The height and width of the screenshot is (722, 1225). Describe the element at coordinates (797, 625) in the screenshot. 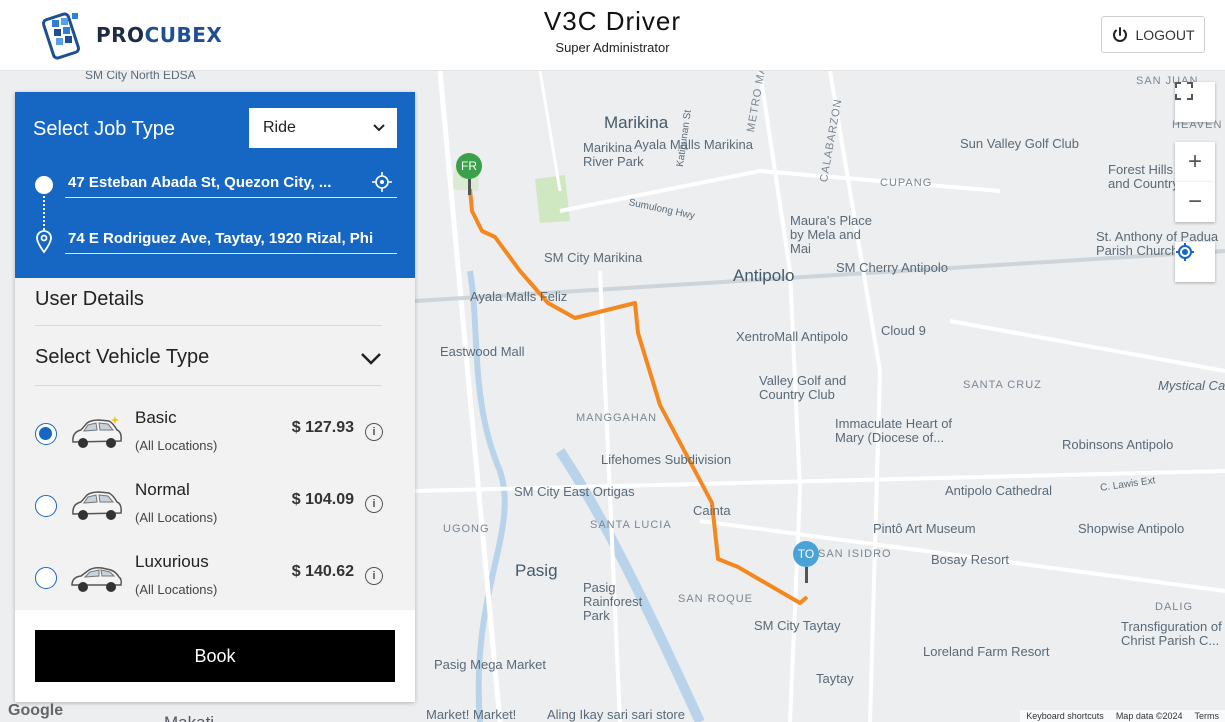

I see `map-label-sm-taytay: SM City Taytay` at that location.